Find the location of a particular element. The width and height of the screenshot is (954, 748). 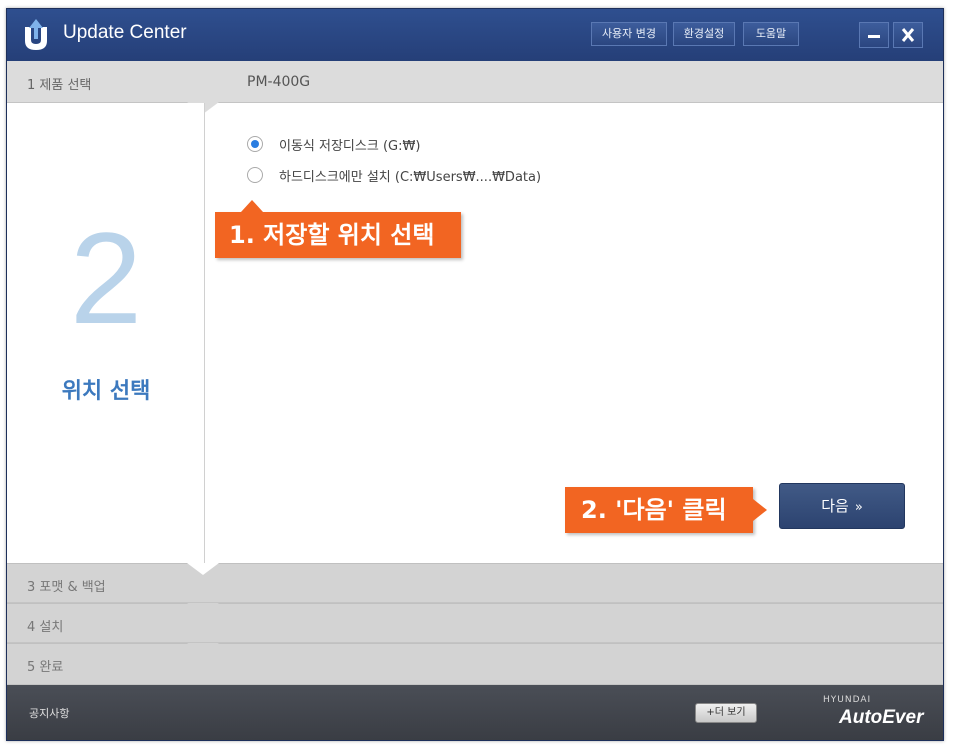

step3-label: 3 포맷 & 백업 is located at coordinates (66, 587).